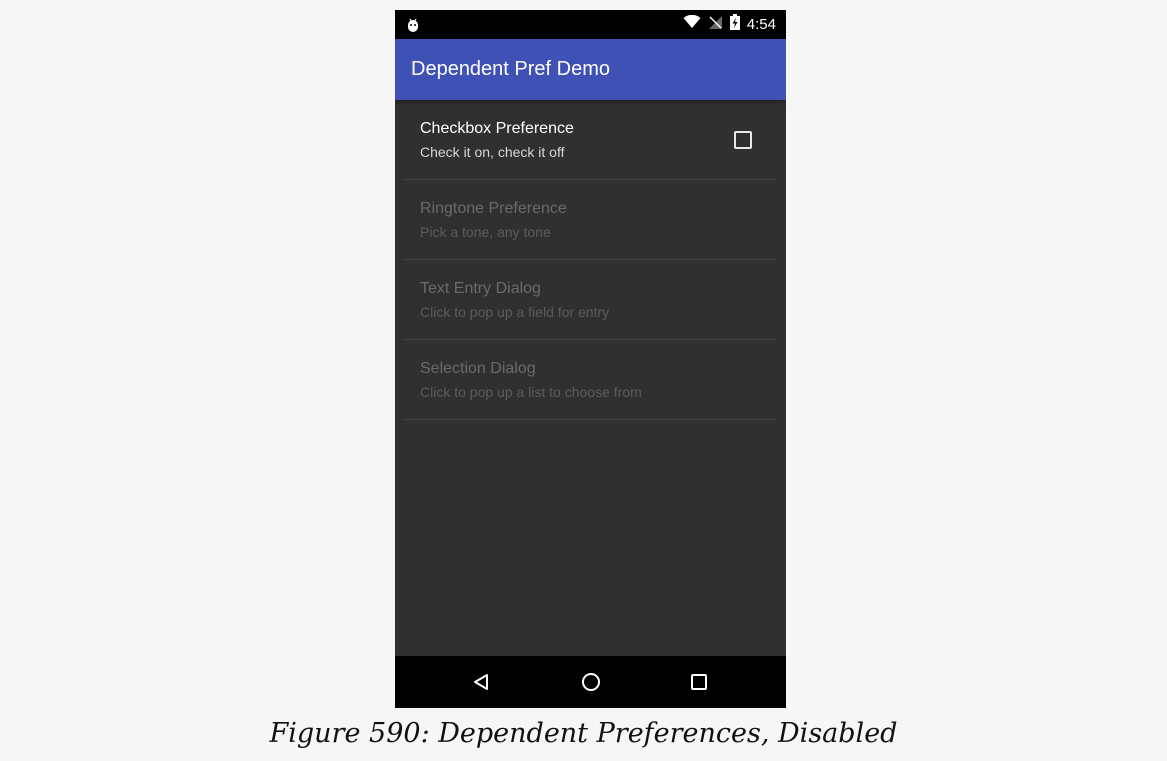  What do you see at coordinates (511, 69) in the screenshot?
I see `app-title: Dependent Pref Demo` at bounding box center [511, 69].